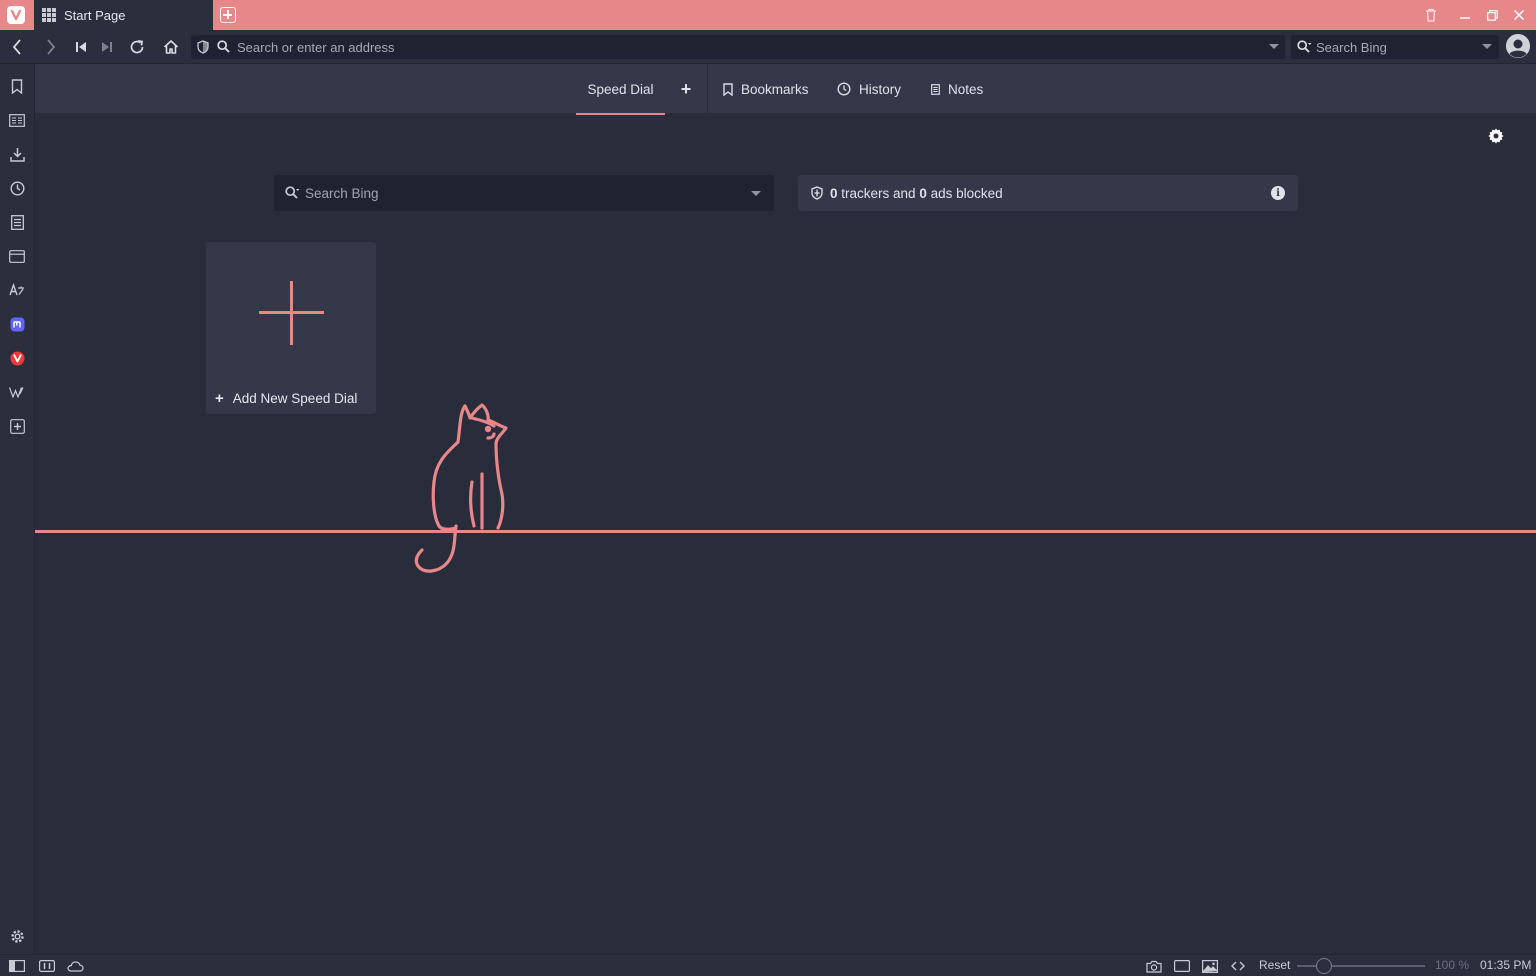  Describe the element at coordinates (768, 15) in the screenshot. I see `title-bar: Start Page` at that location.